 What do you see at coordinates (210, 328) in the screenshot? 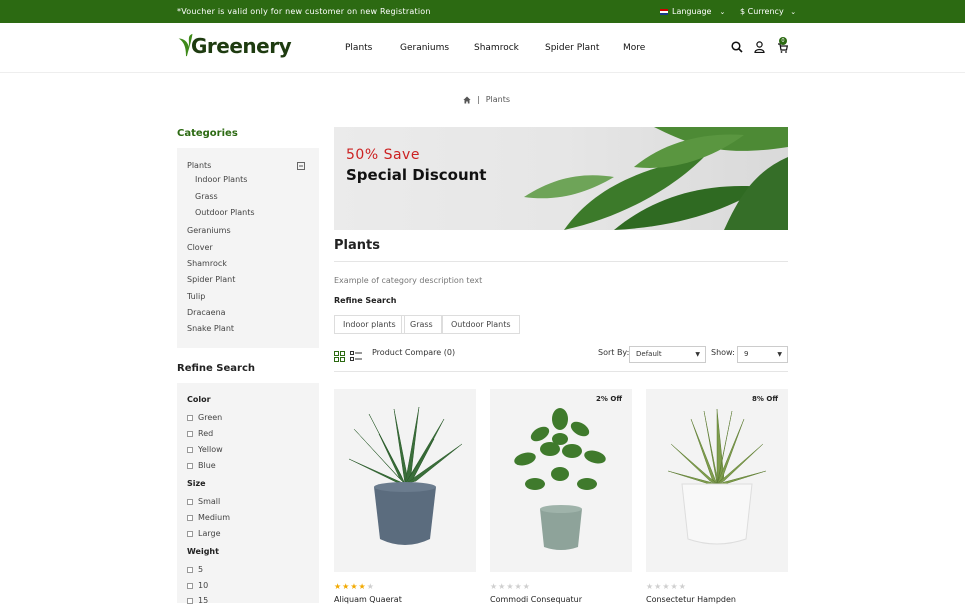
I see `category-snake-plant: Snake Plant` at bounding box center [210, 328].